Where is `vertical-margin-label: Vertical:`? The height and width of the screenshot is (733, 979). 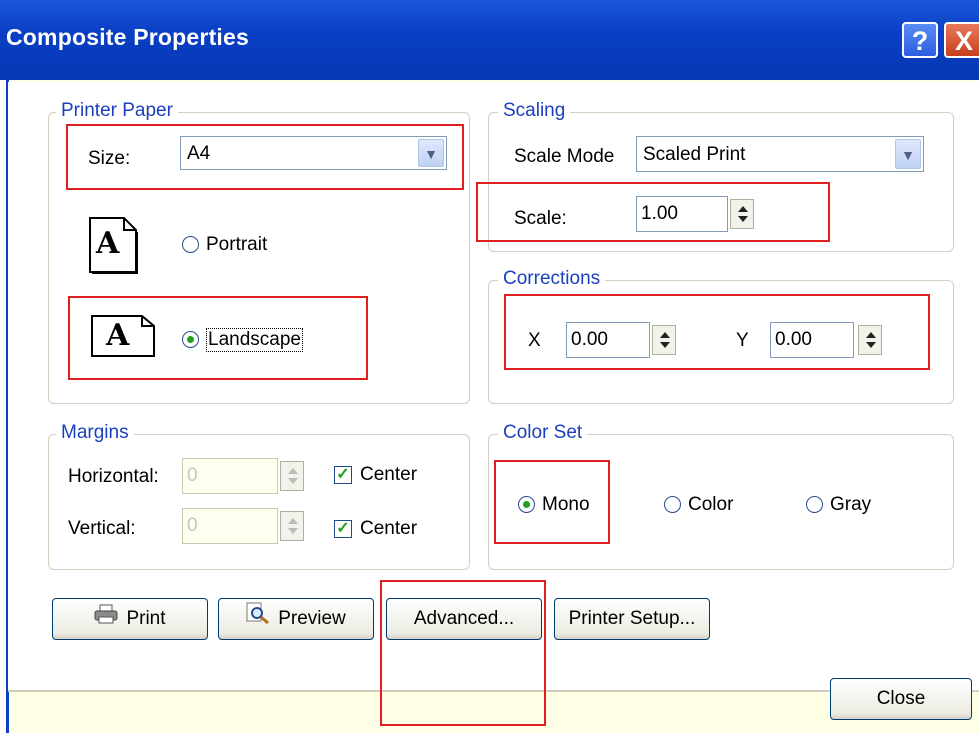 vertical-margin-label: Vertical: is located at coordinates (102, 528).